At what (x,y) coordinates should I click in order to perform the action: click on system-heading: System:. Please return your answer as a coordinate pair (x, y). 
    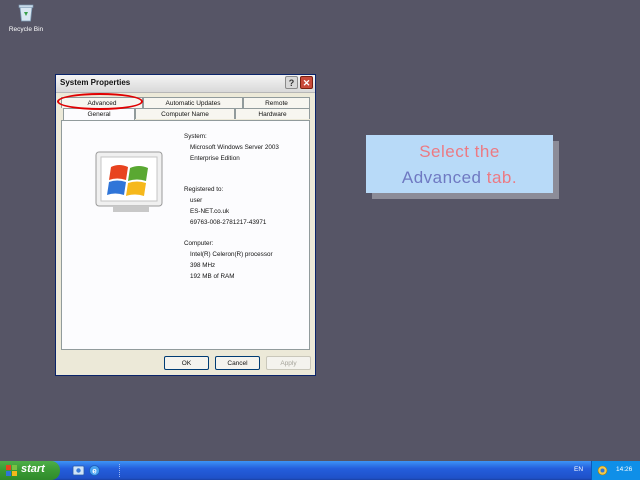
    Looking at the image, I should click on (195, 136).